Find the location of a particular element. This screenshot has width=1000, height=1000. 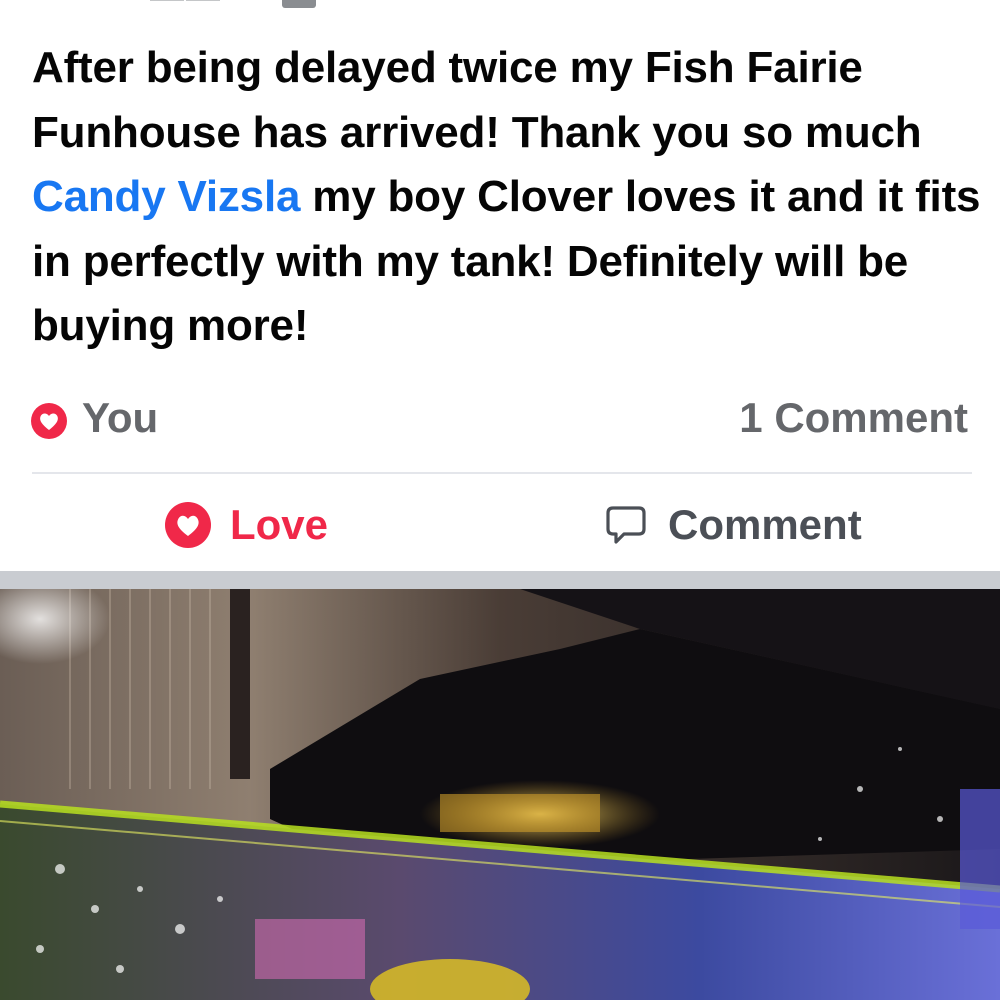

divider is located at coordinates (502, 473).